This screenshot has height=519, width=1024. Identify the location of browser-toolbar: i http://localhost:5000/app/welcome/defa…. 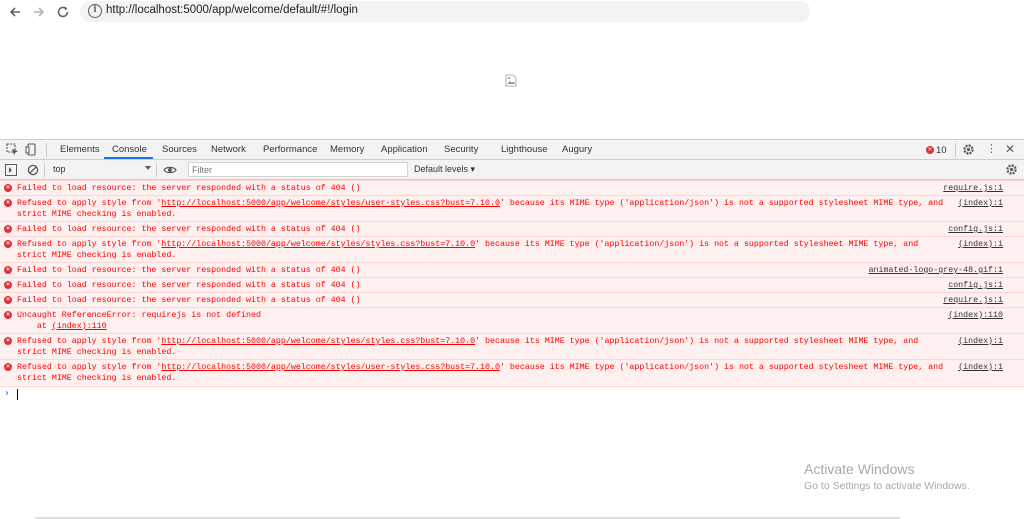
(512, 12).